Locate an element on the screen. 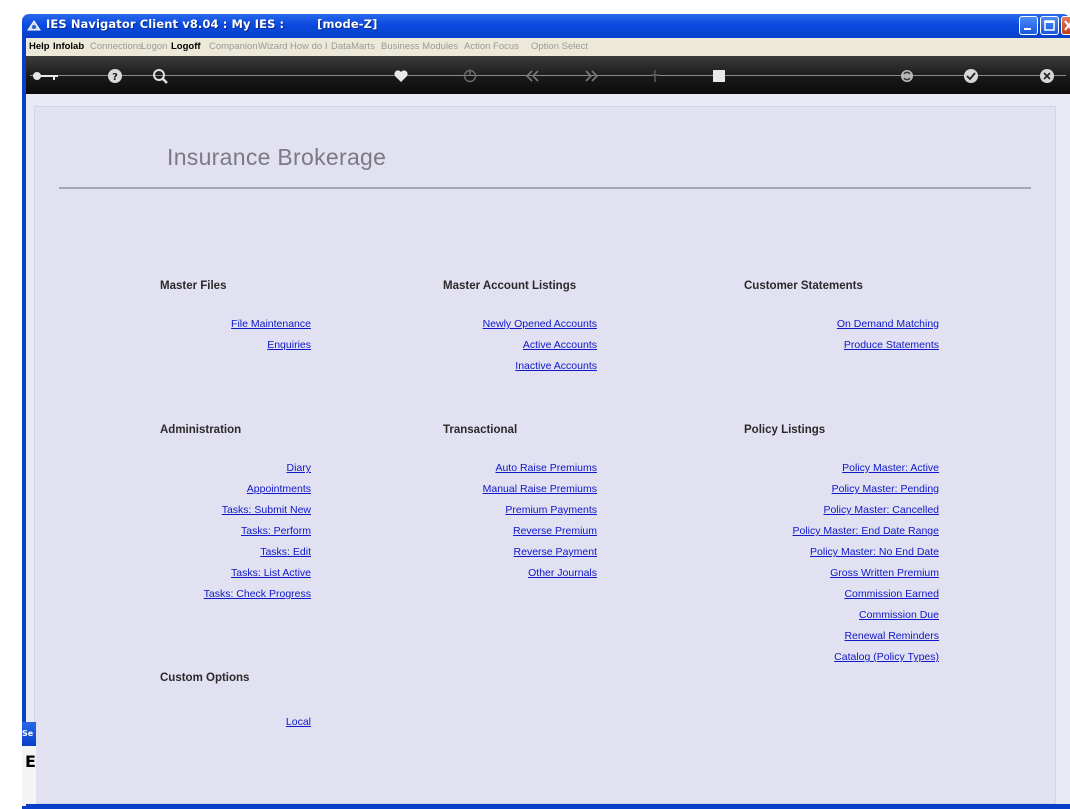  close-window-button is located at coordinates (1065, 25).